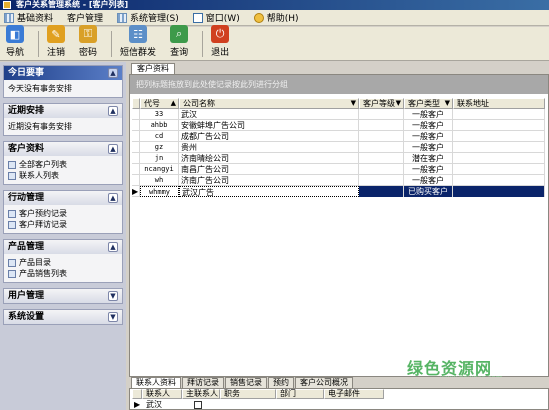 The image size is (549, 410). What do you see at coordinates (248, 394) in the screenshot?
I see `column-header-title: 职务` at bounding box center [248, 394].